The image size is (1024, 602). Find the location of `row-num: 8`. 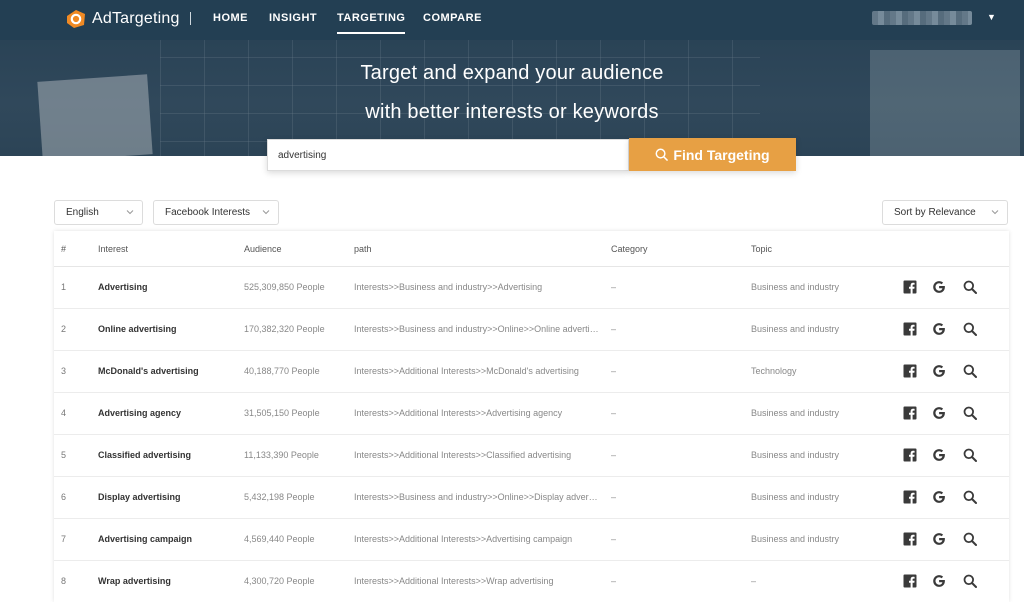

row-num: 8 is located at coordinates (64, 581).